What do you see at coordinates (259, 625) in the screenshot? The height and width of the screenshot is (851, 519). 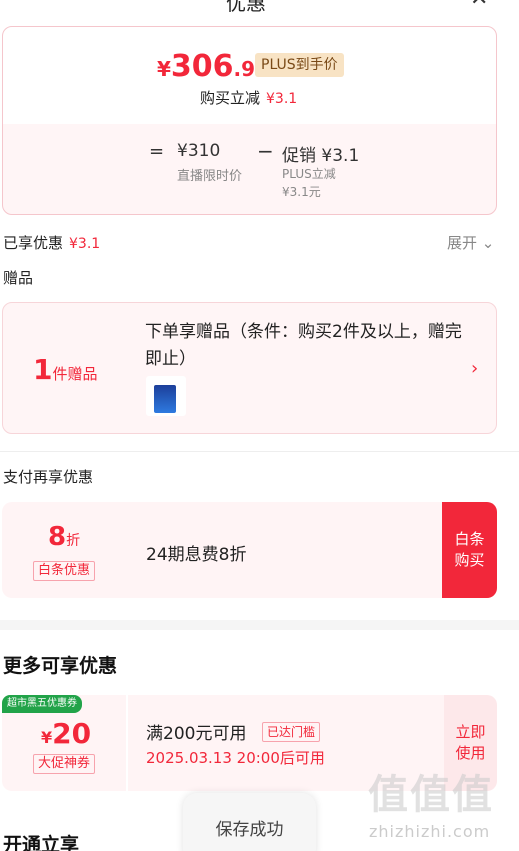 I see `section-divider` at bounding box center [259, 625].